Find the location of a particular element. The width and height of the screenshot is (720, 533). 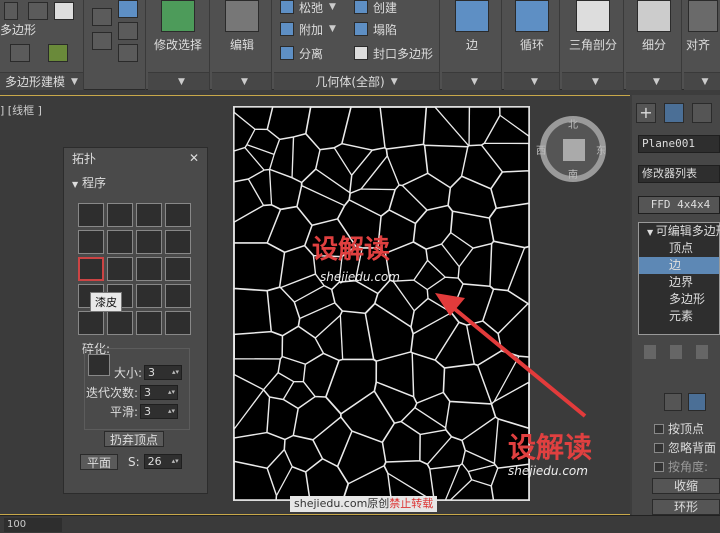

topology-title: 拓扑 is located at coordinates (84, 158).